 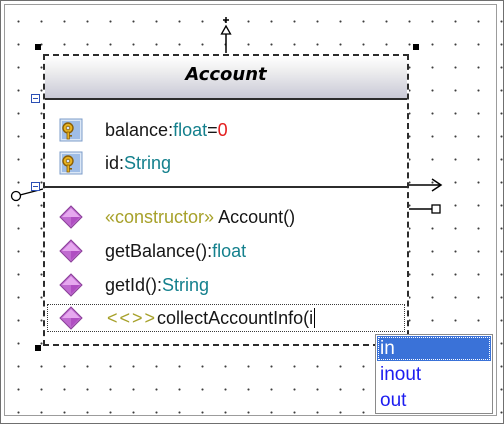 What do you see at coordinates (186, 284) in the screenshot?
I see `operation-return-type: String` at bounding box center [186, 284].